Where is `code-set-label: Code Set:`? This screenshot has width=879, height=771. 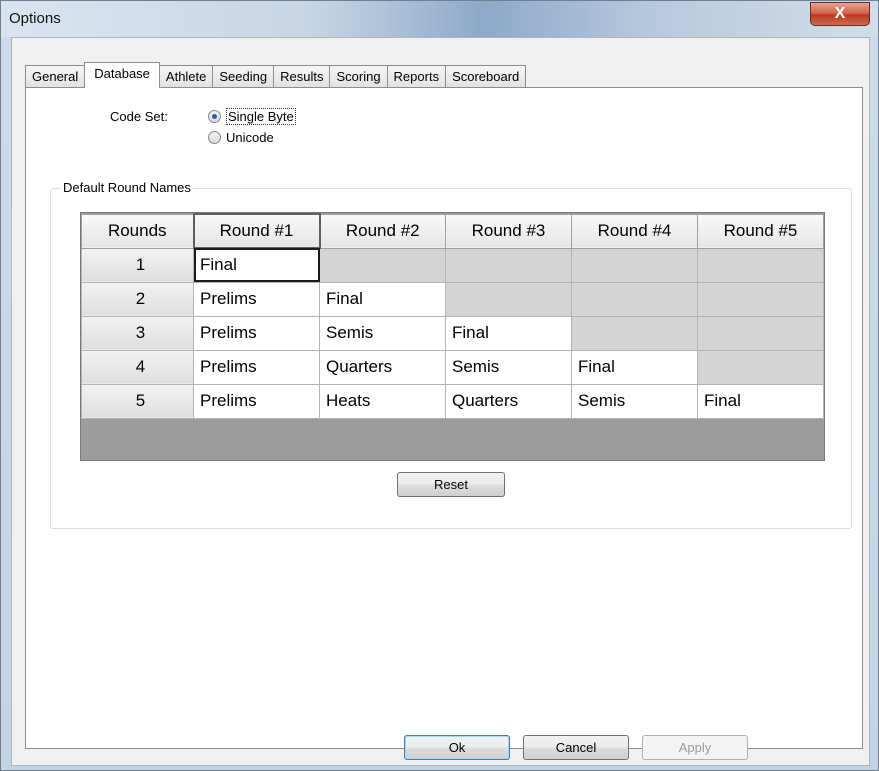 code-set-label: Code Set: is located at coordinates (139, 116).